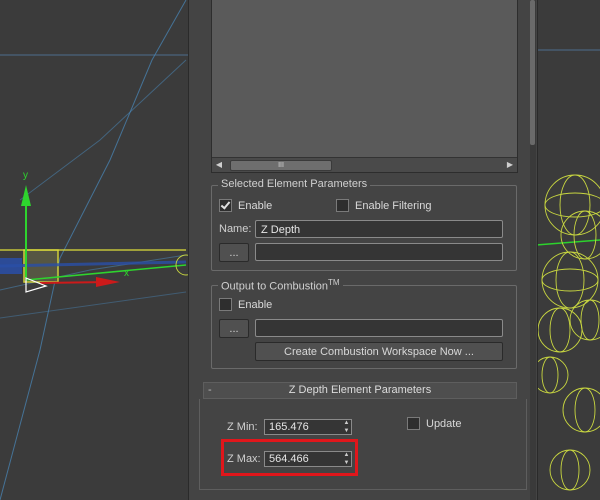  What do you see at coordinates (346, 423) in the screenshot?
I see `spinner-up-icon: ▲` at bounding box center [346, 423].